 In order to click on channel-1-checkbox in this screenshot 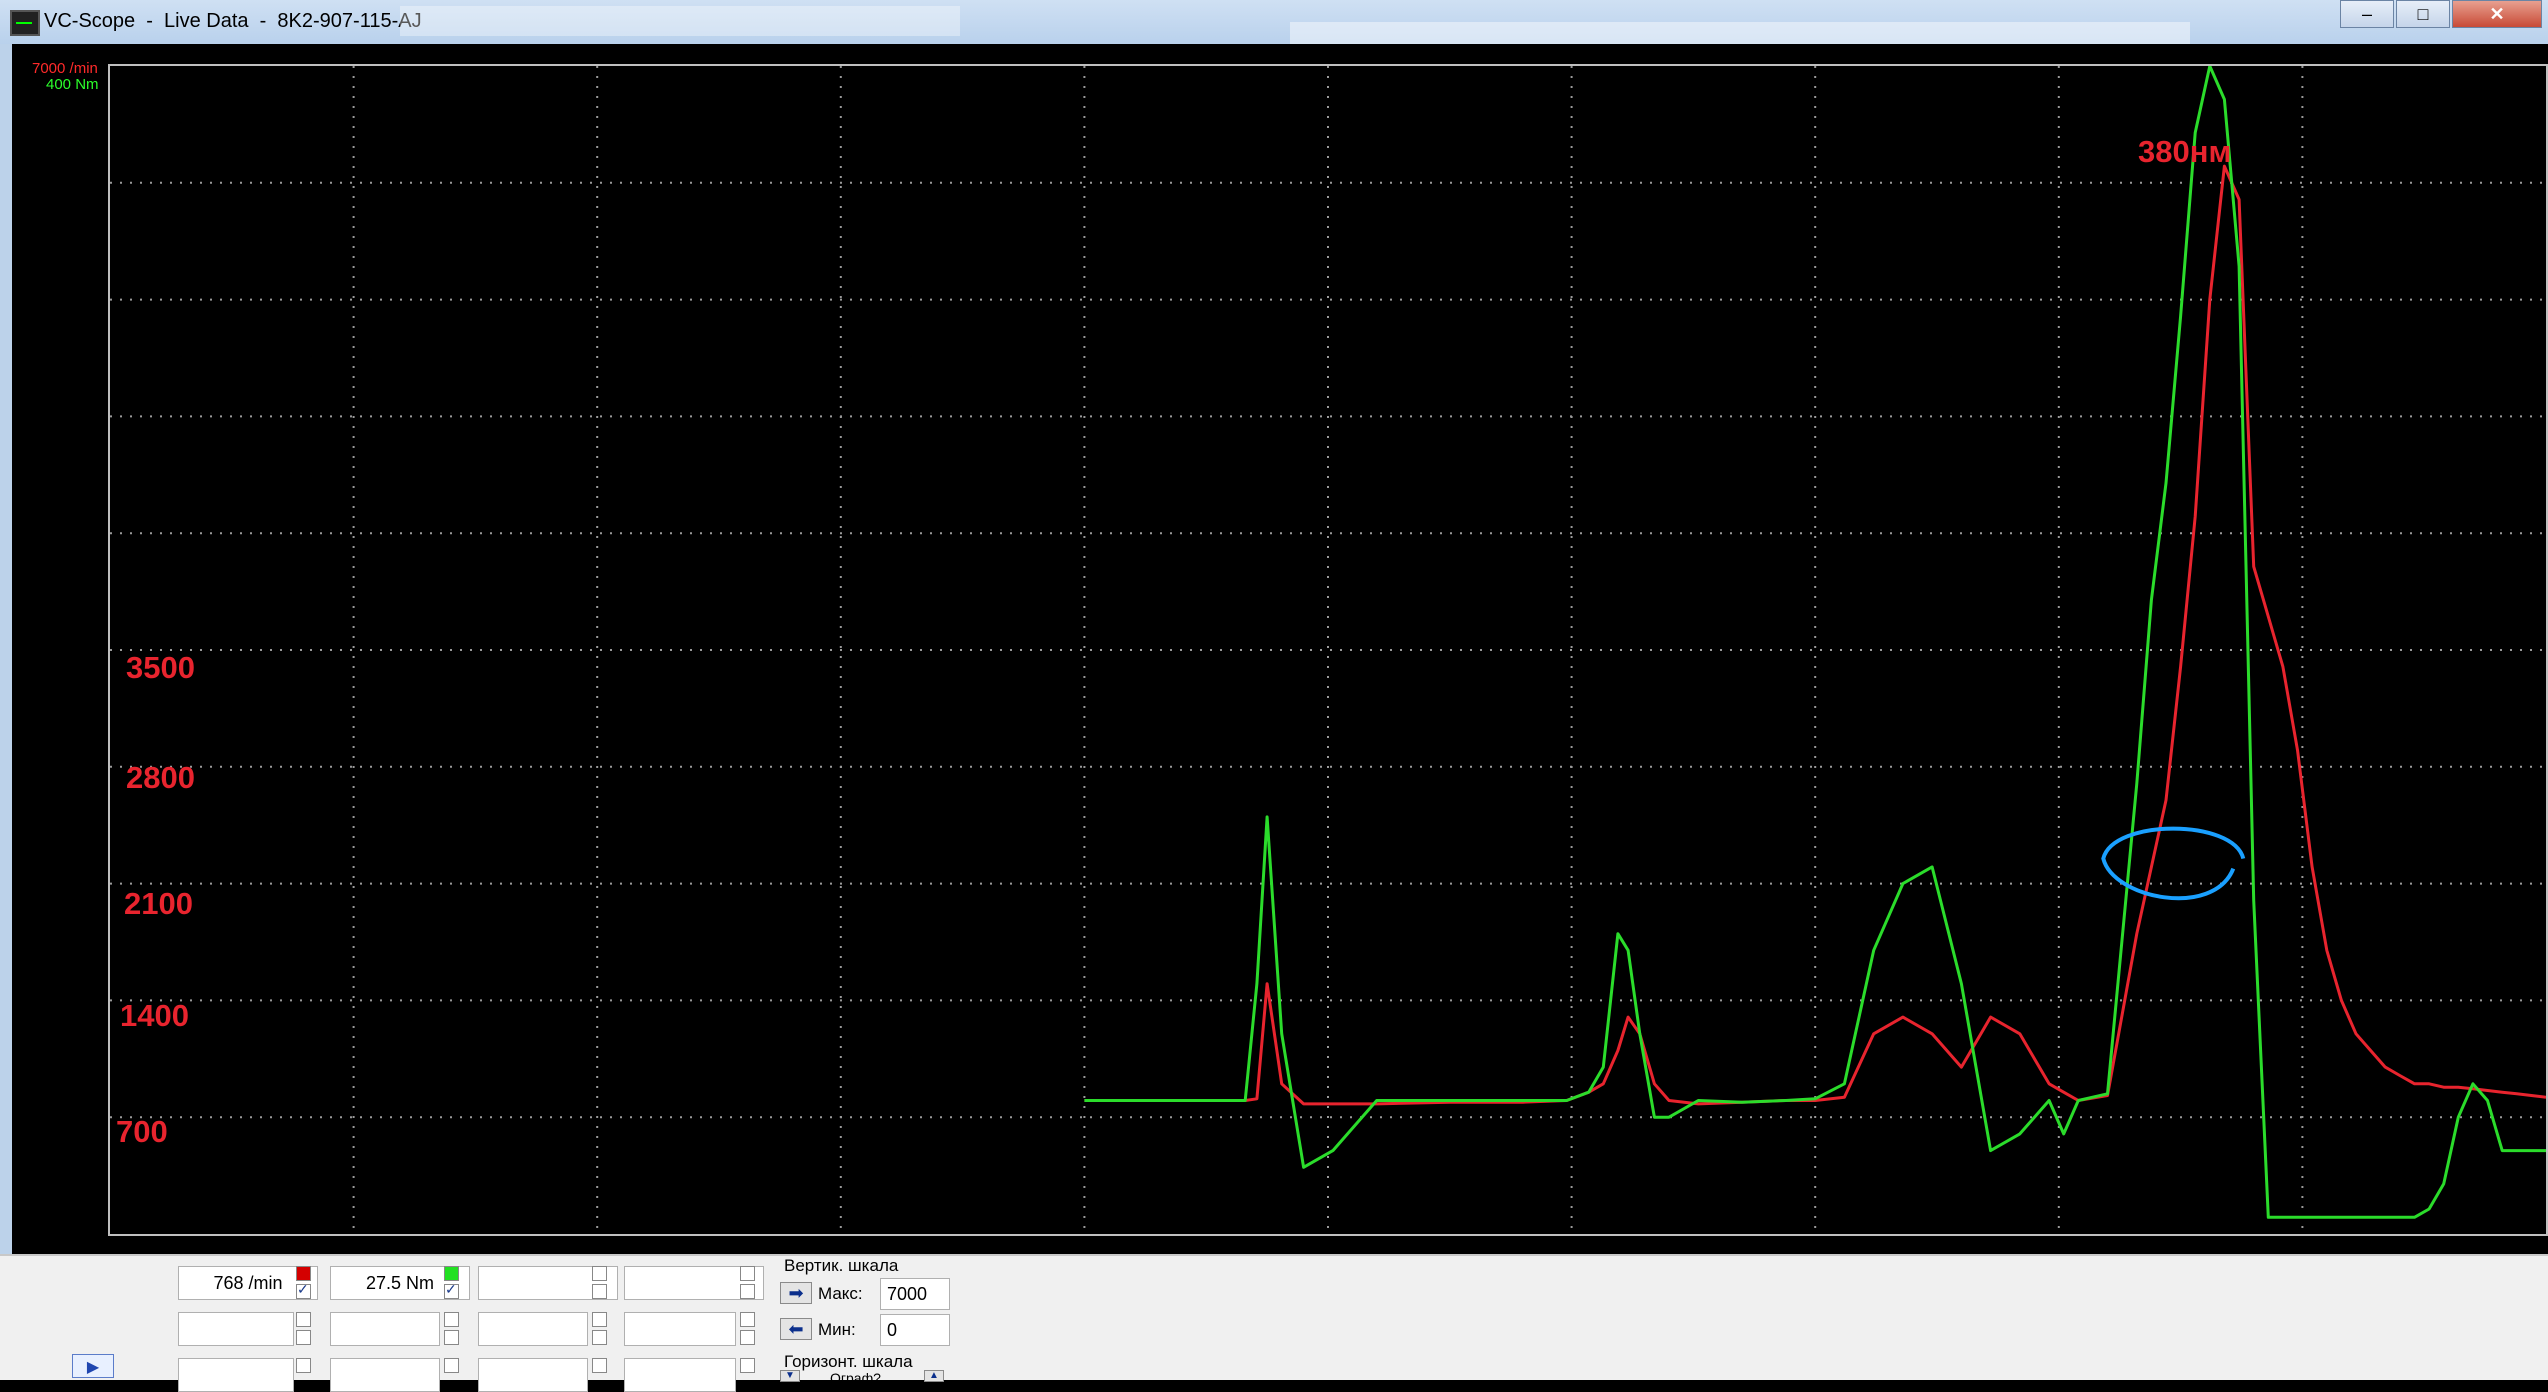, I will do `click(303, 1290)`.